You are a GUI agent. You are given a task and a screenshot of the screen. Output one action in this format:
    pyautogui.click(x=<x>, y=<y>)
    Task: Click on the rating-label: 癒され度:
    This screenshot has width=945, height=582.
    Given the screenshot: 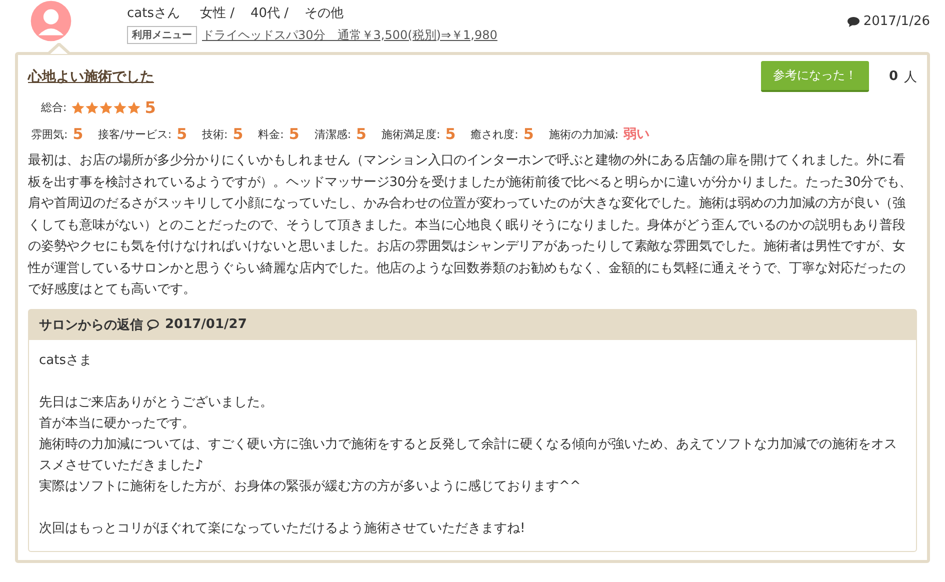 What is the action you would take?
    pyautogui.click(x=494, y=134)
    